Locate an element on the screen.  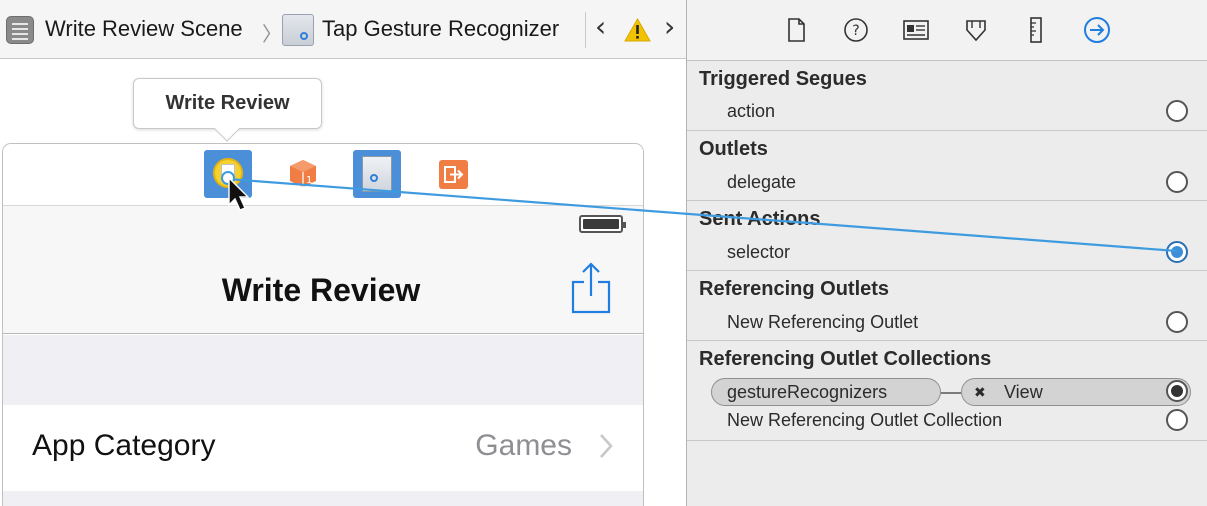
connection-circle-active is located at coordinates (1177, 252).